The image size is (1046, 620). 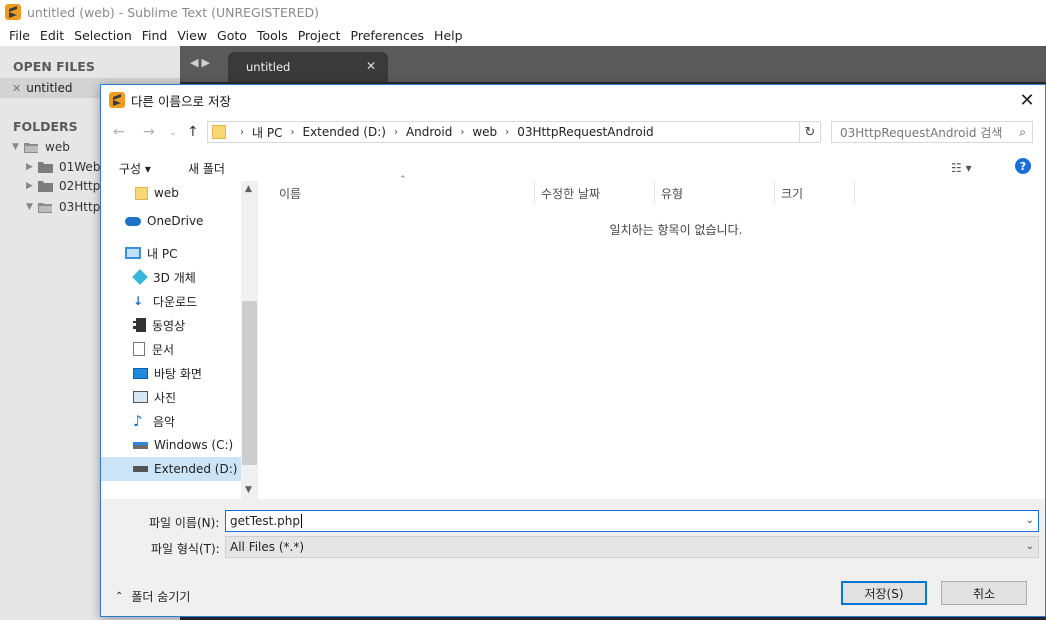 I want to click on nav-item-label: 사진, so click(x=165, y=397).